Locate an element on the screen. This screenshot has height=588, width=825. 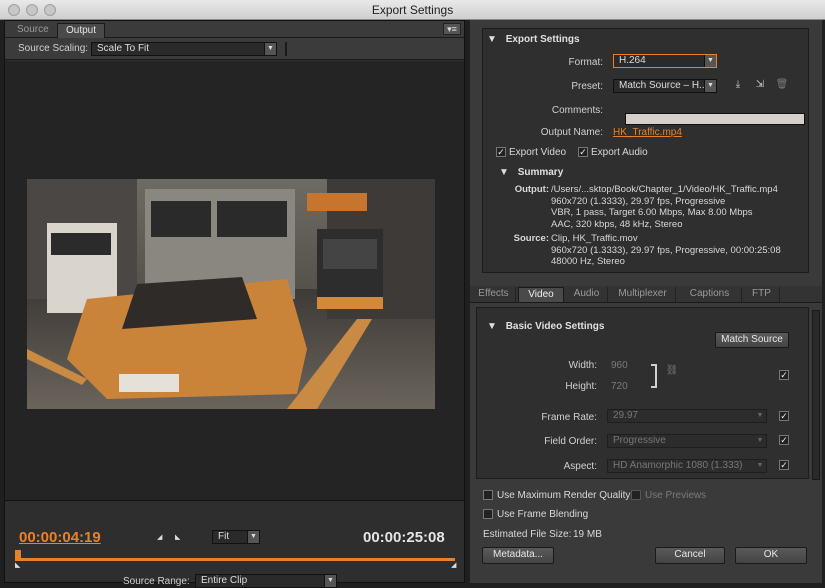
field-order-match-checkbox: ✓ is located at coordinates (784, 440).